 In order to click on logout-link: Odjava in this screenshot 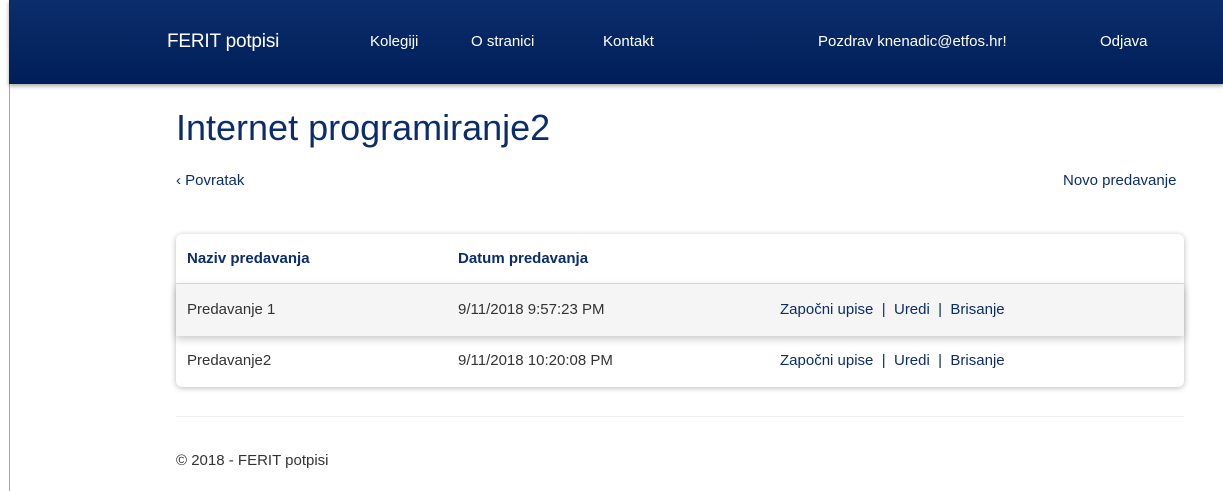, I will do `click(1124, 42)`.